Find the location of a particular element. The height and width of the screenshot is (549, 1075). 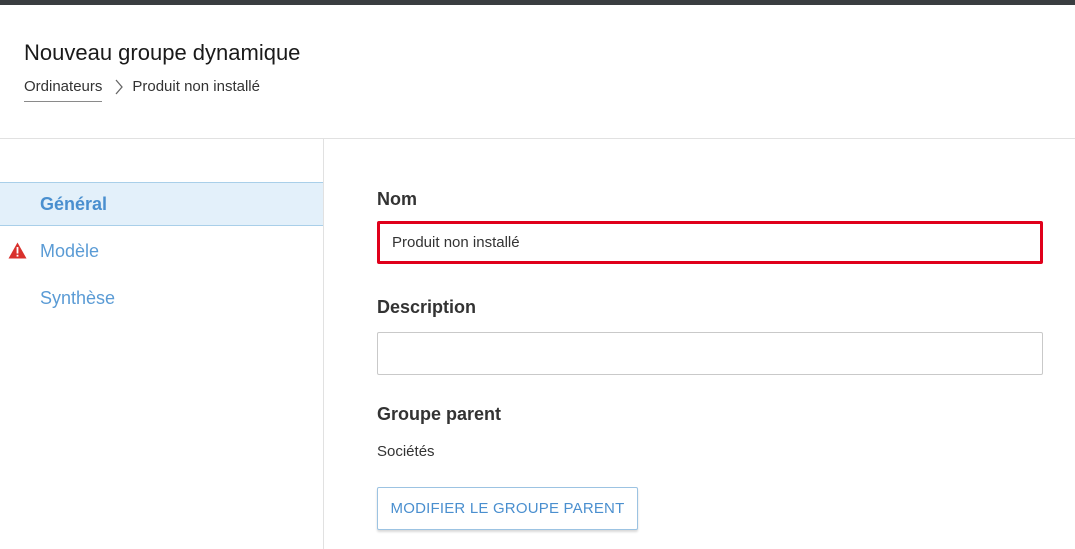

description-label: Description is located at coordinates (427, 307).